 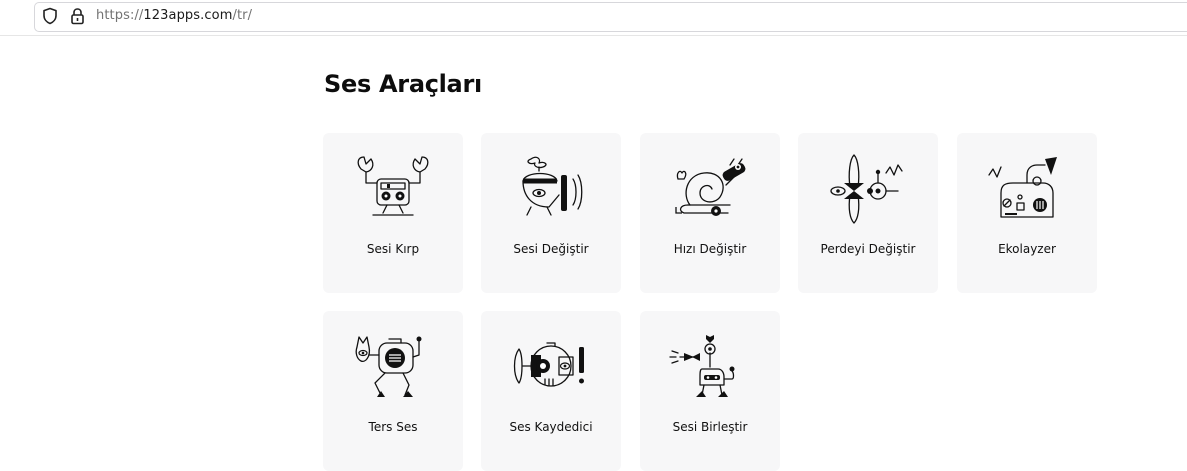 I want to click on fish-robot-icon, so click(x=548, y=364).